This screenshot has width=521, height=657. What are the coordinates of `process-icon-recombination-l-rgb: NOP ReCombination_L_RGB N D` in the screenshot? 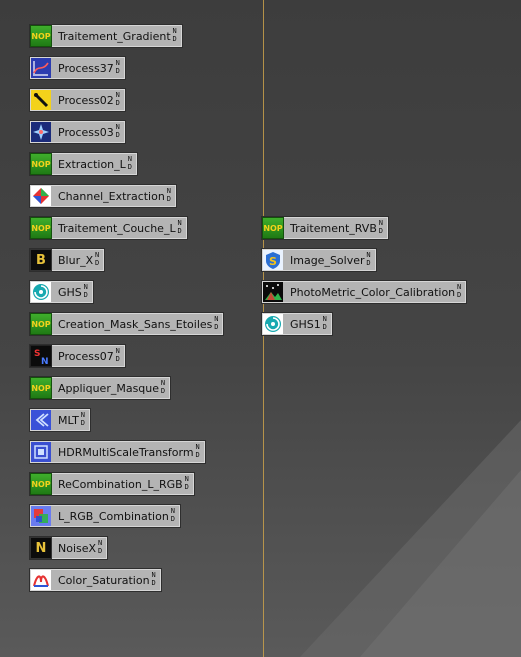 It's located at (112, 484).